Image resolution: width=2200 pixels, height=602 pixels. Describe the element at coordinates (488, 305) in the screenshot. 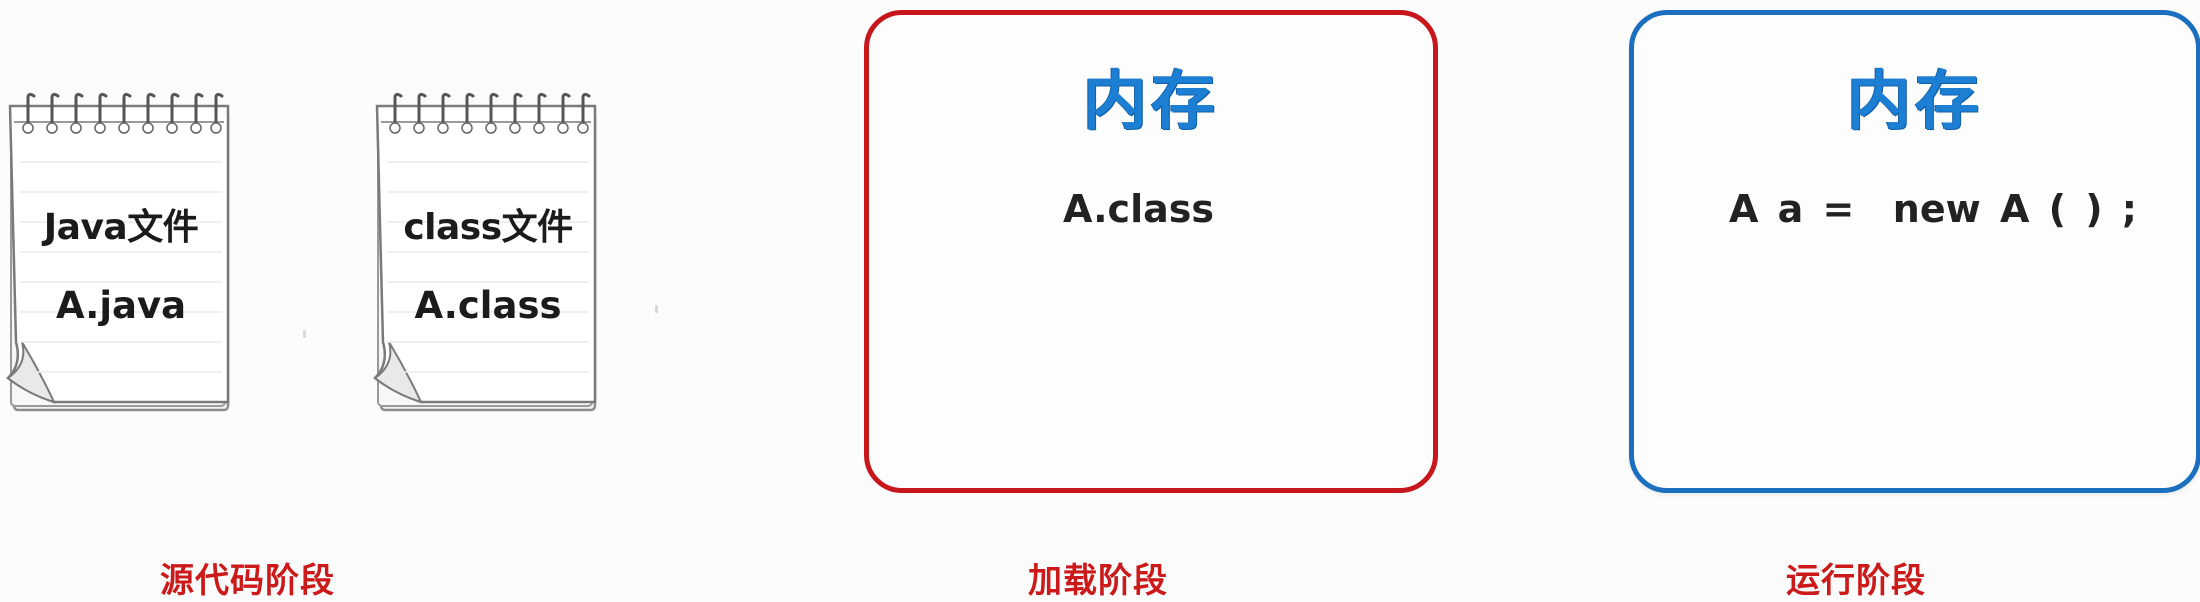

I see `notepad-filename: A.class` at that location.